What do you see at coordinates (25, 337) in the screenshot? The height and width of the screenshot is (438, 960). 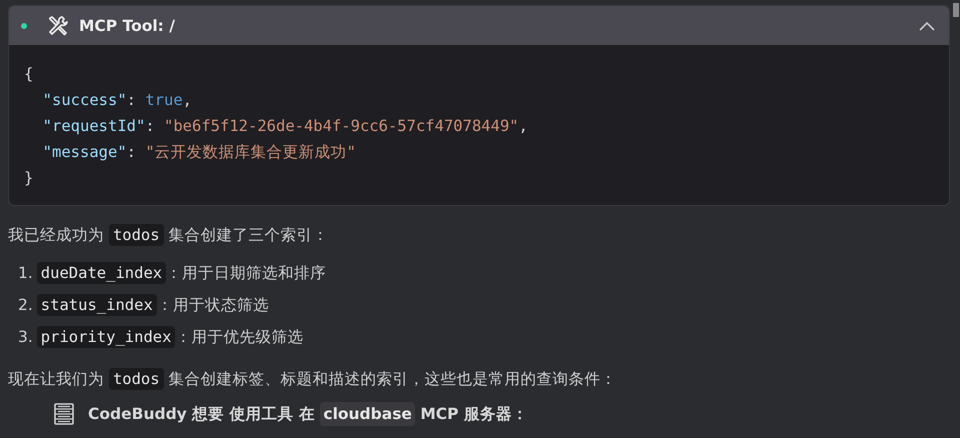 I see `list-number: 3.` at bounding box center [25, 337].